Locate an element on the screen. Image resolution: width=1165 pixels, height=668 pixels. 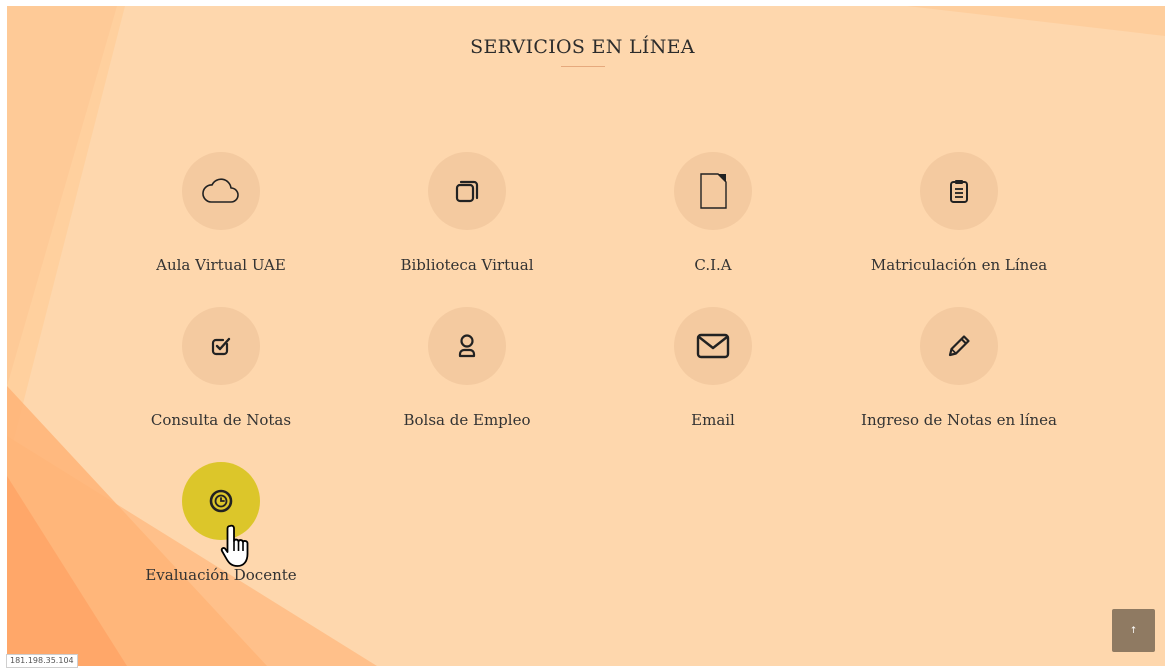
service-label: C.I.A is located at coordinates (713, 265).